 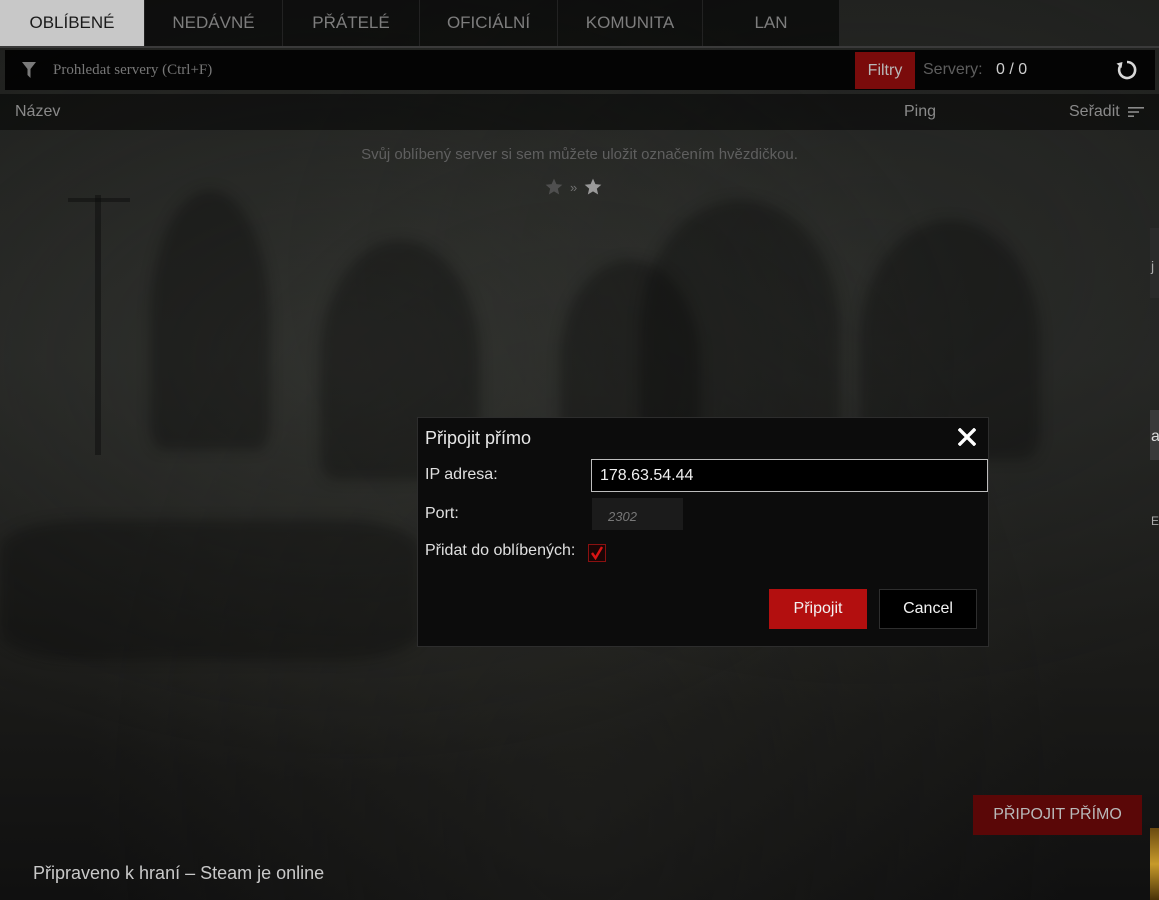 I want to click on servers-count: 0 / 0, so click(x=1012, y=69).